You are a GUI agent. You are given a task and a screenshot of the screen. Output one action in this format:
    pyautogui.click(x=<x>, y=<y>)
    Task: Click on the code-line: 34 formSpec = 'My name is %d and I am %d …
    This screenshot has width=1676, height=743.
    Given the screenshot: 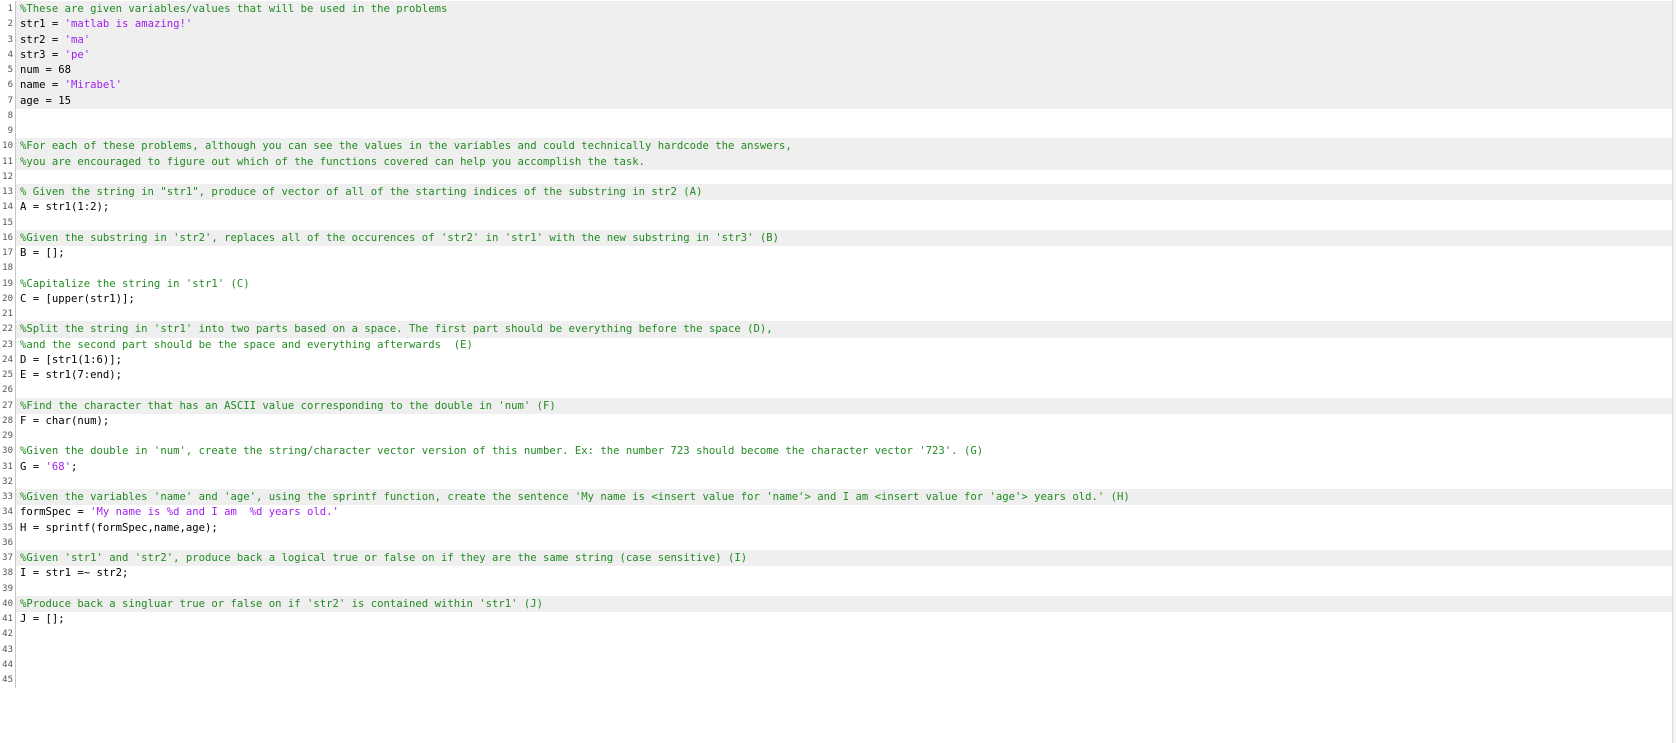 What is the action you would take?
    pyautogui.click(x=838, y=512)
    